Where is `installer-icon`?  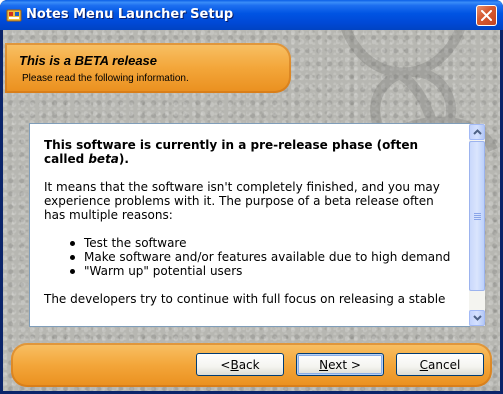
installer-icon is located at coordinates (14, 15).